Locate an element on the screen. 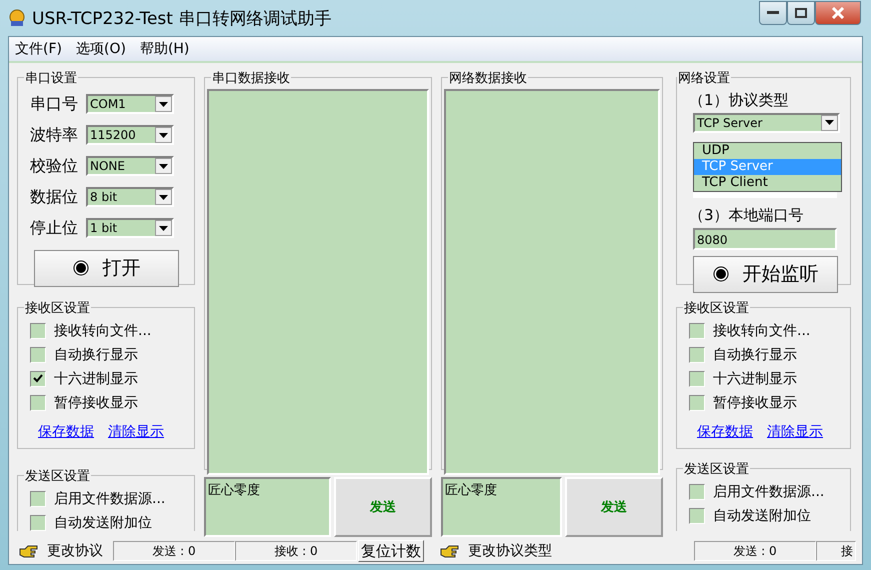 This screenshot has height=570, width=871. field-label: （3）本地端口号 is located at coordinates (747, 215).